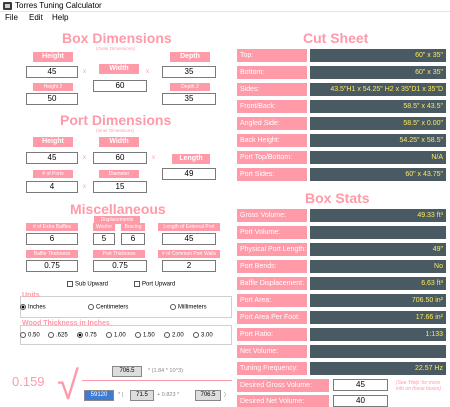  Describe the element at coordinates (190, 87) in the screenshot. I see `box-depth2-label: Depth 2` at that location.